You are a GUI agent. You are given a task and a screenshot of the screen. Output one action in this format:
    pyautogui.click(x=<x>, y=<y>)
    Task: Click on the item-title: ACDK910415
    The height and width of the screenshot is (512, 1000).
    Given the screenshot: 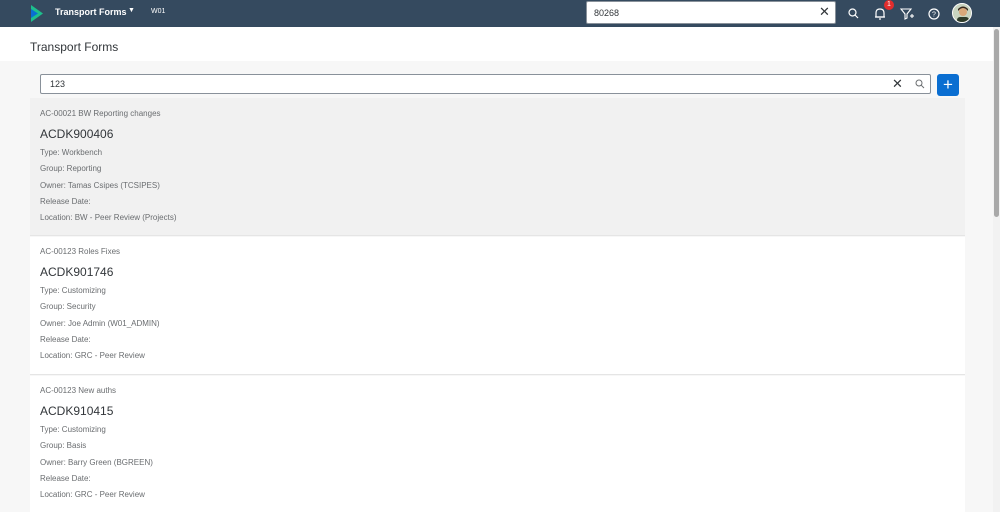 What is the action you would take?
    pyautogui.click(x=77, y=411)
    